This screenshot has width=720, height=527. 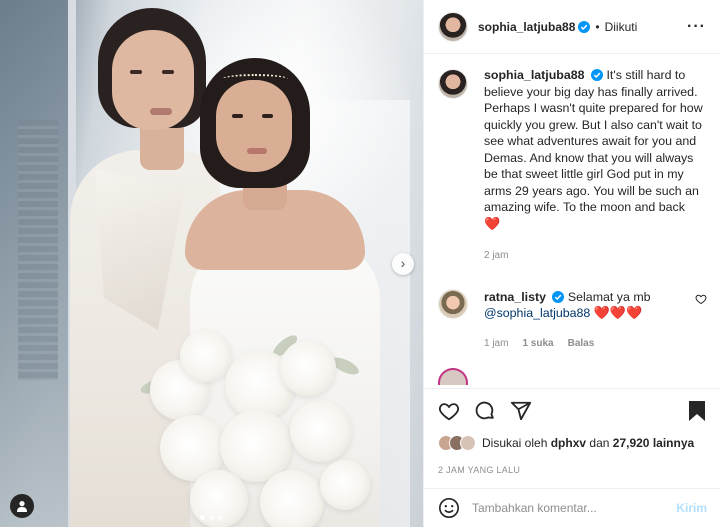 I want to click on liked-by-connector: dan, so click(x=599, y=443).